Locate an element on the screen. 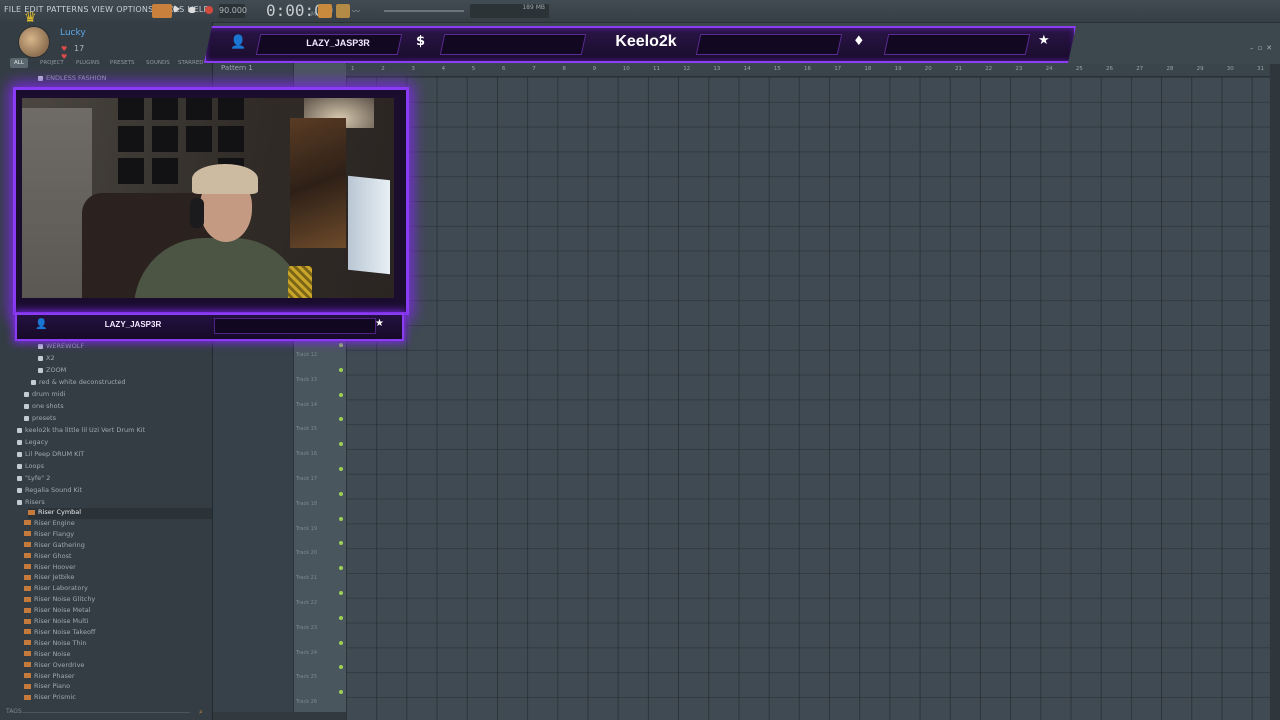 This screenshot has height=720, width=1280. search-icon: ⌕ is located at coordinates (201, 712).